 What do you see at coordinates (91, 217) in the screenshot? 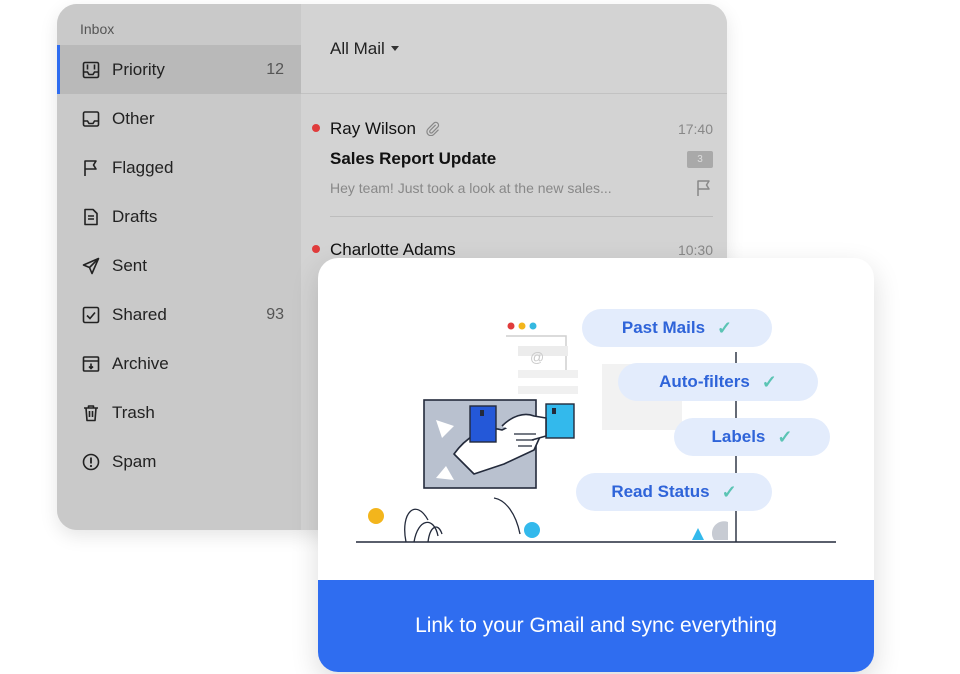
I see `draft-document-icon` at bounding box center [91, 217].